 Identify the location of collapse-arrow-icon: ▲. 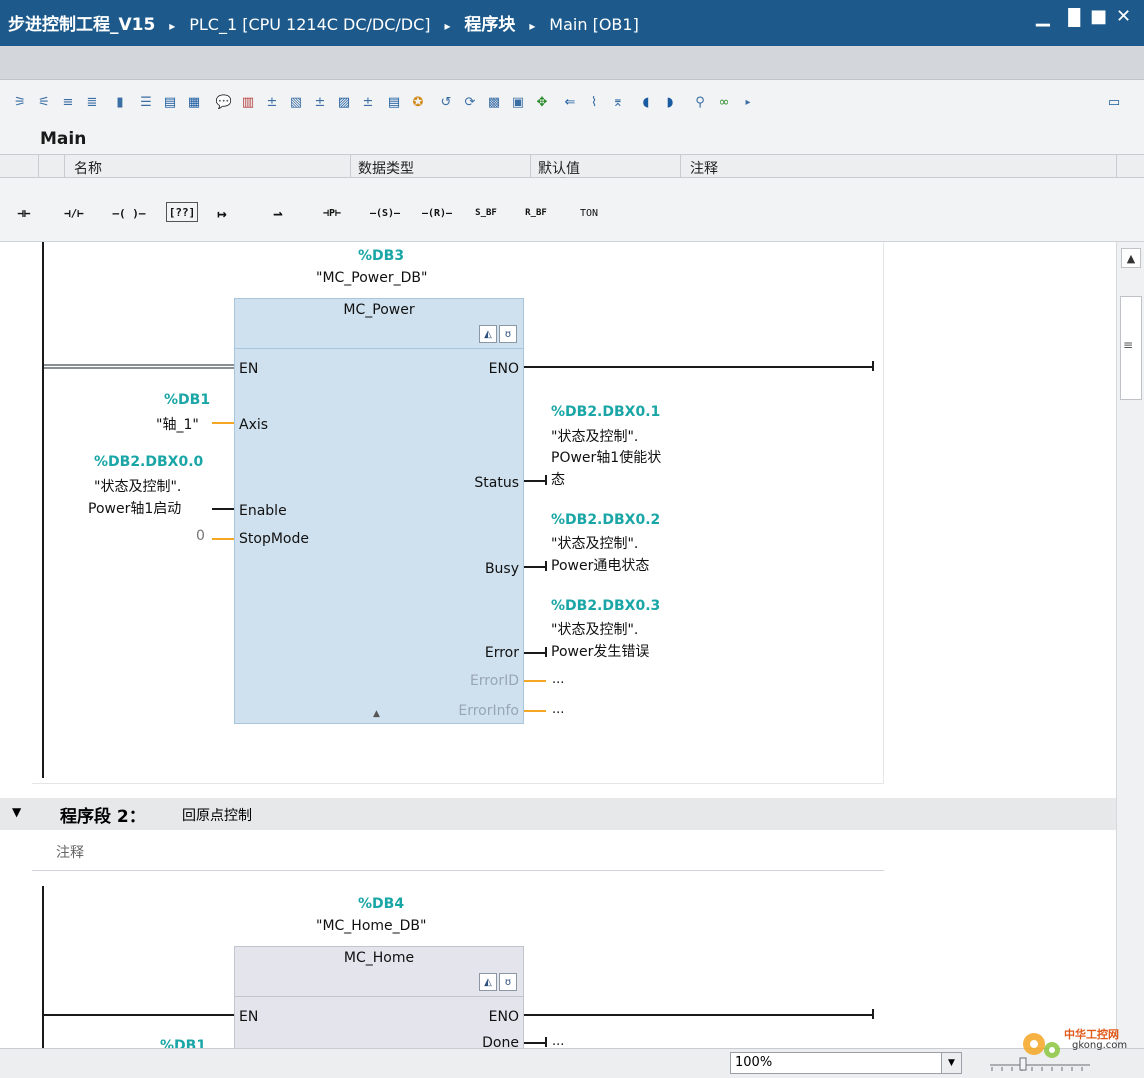
(376, 714).